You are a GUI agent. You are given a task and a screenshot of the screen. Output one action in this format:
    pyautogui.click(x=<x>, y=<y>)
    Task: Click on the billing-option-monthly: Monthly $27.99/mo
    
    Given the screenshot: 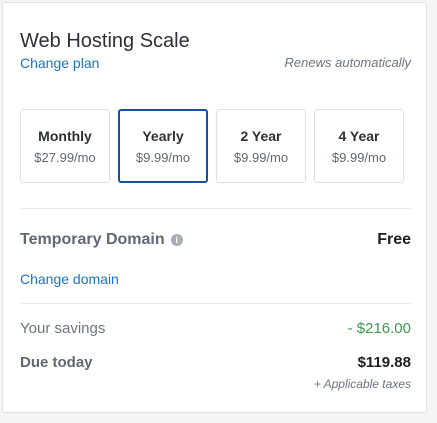 What is the action you would take?
    pyautogui.click(x=65, y=146)
    